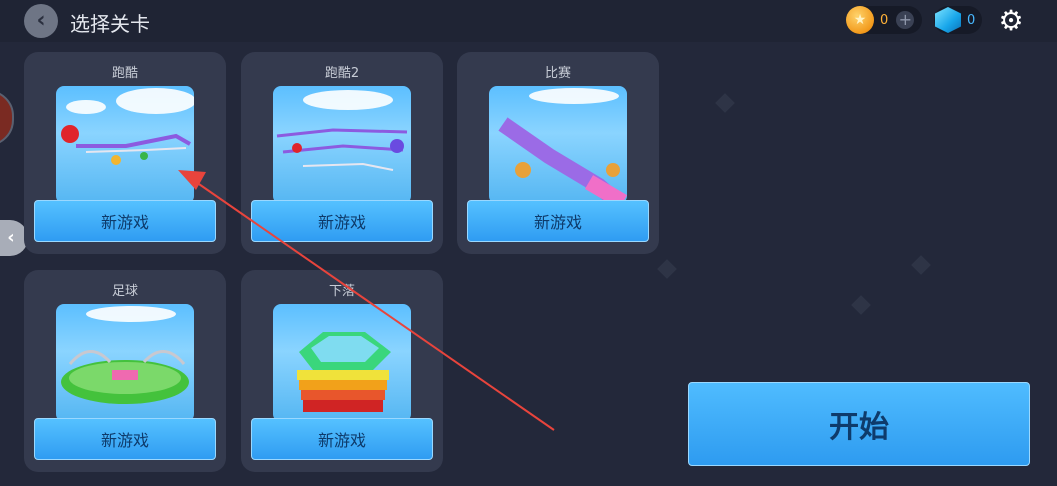  I want to click on coin-icon: ★, so click(860, 20).